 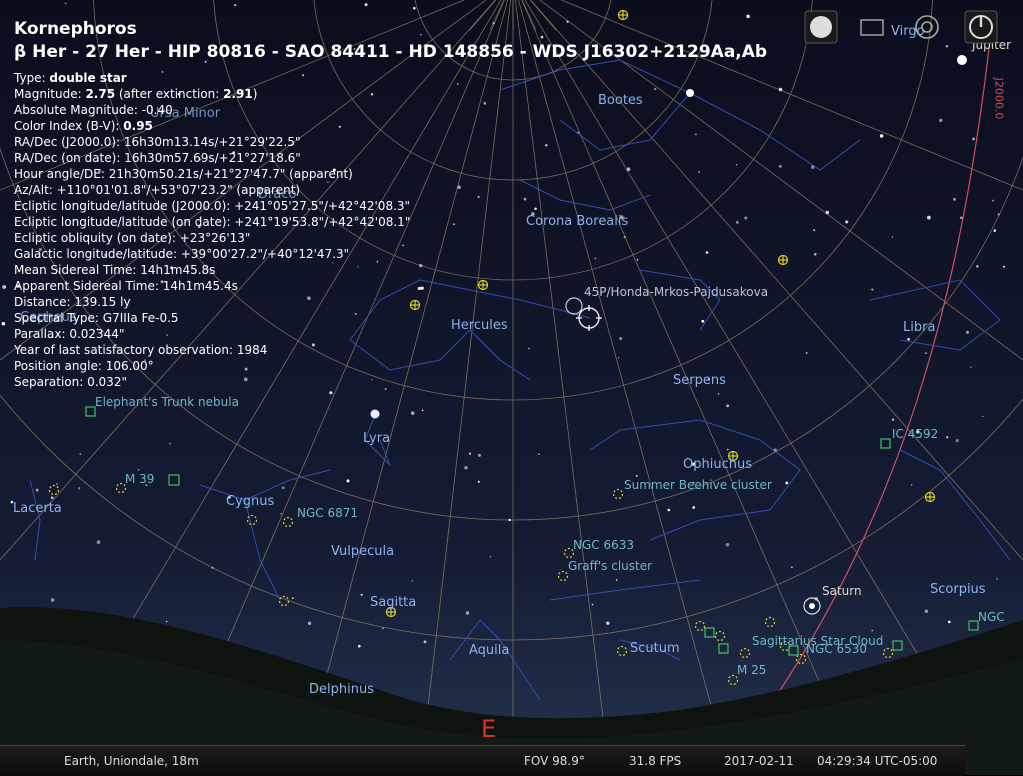 I want to click on planet-jupiter, so click(x=962, y=60).